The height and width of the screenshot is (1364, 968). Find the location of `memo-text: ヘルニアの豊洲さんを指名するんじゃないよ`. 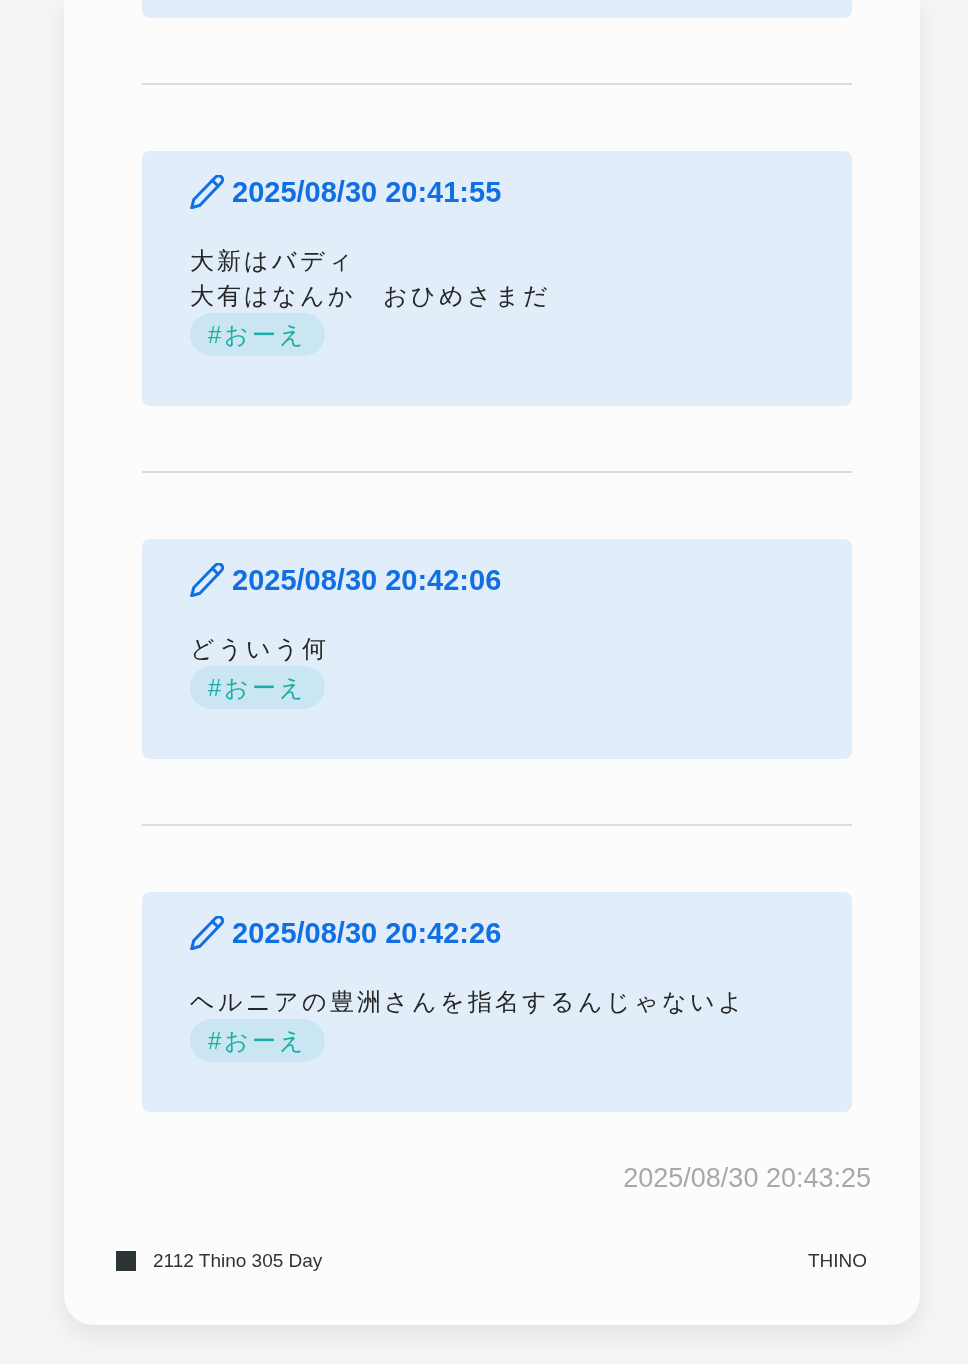

memo-text: ヘルニアの豊洲さんを指名するんじゃないよ is located at coordinates (468, 1002).